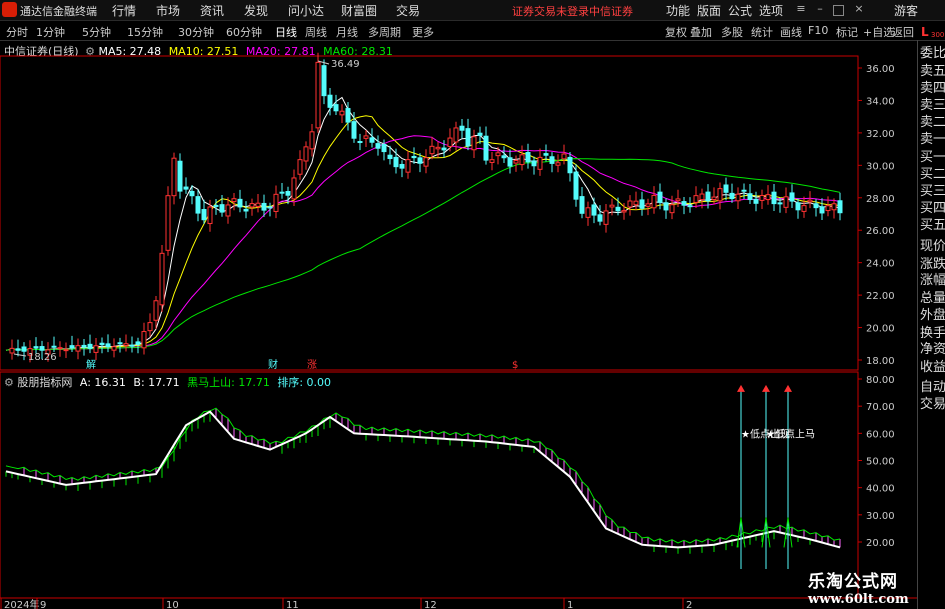 Image resolution: width=945 pixels, height=609 pixels. What do you see at coordinates (359, 10) in the screenshot?
I see `menu-caifuquan: 财富圈` at bounding box center [359, 10].